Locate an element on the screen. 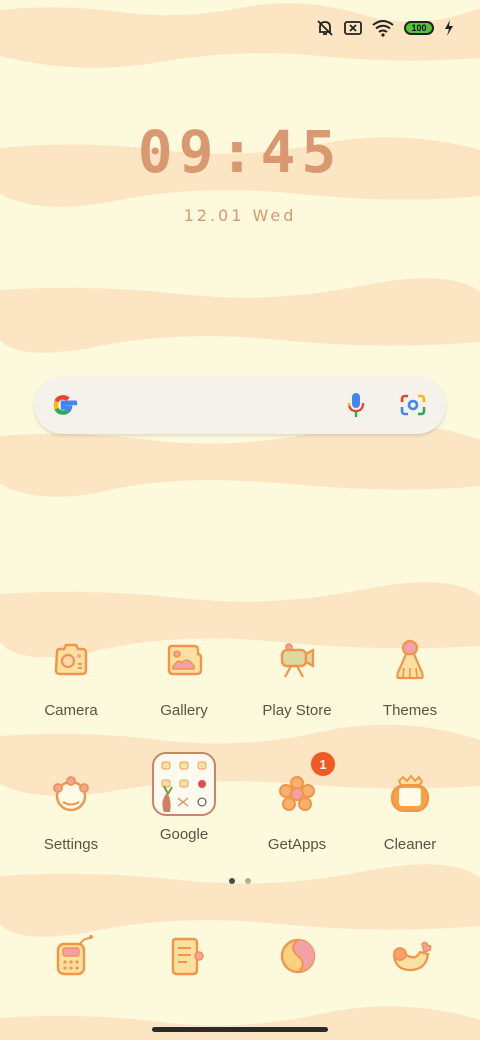 This screenshot has width=480, height=1040. gallery-icon is located at coordinates (184, 660).